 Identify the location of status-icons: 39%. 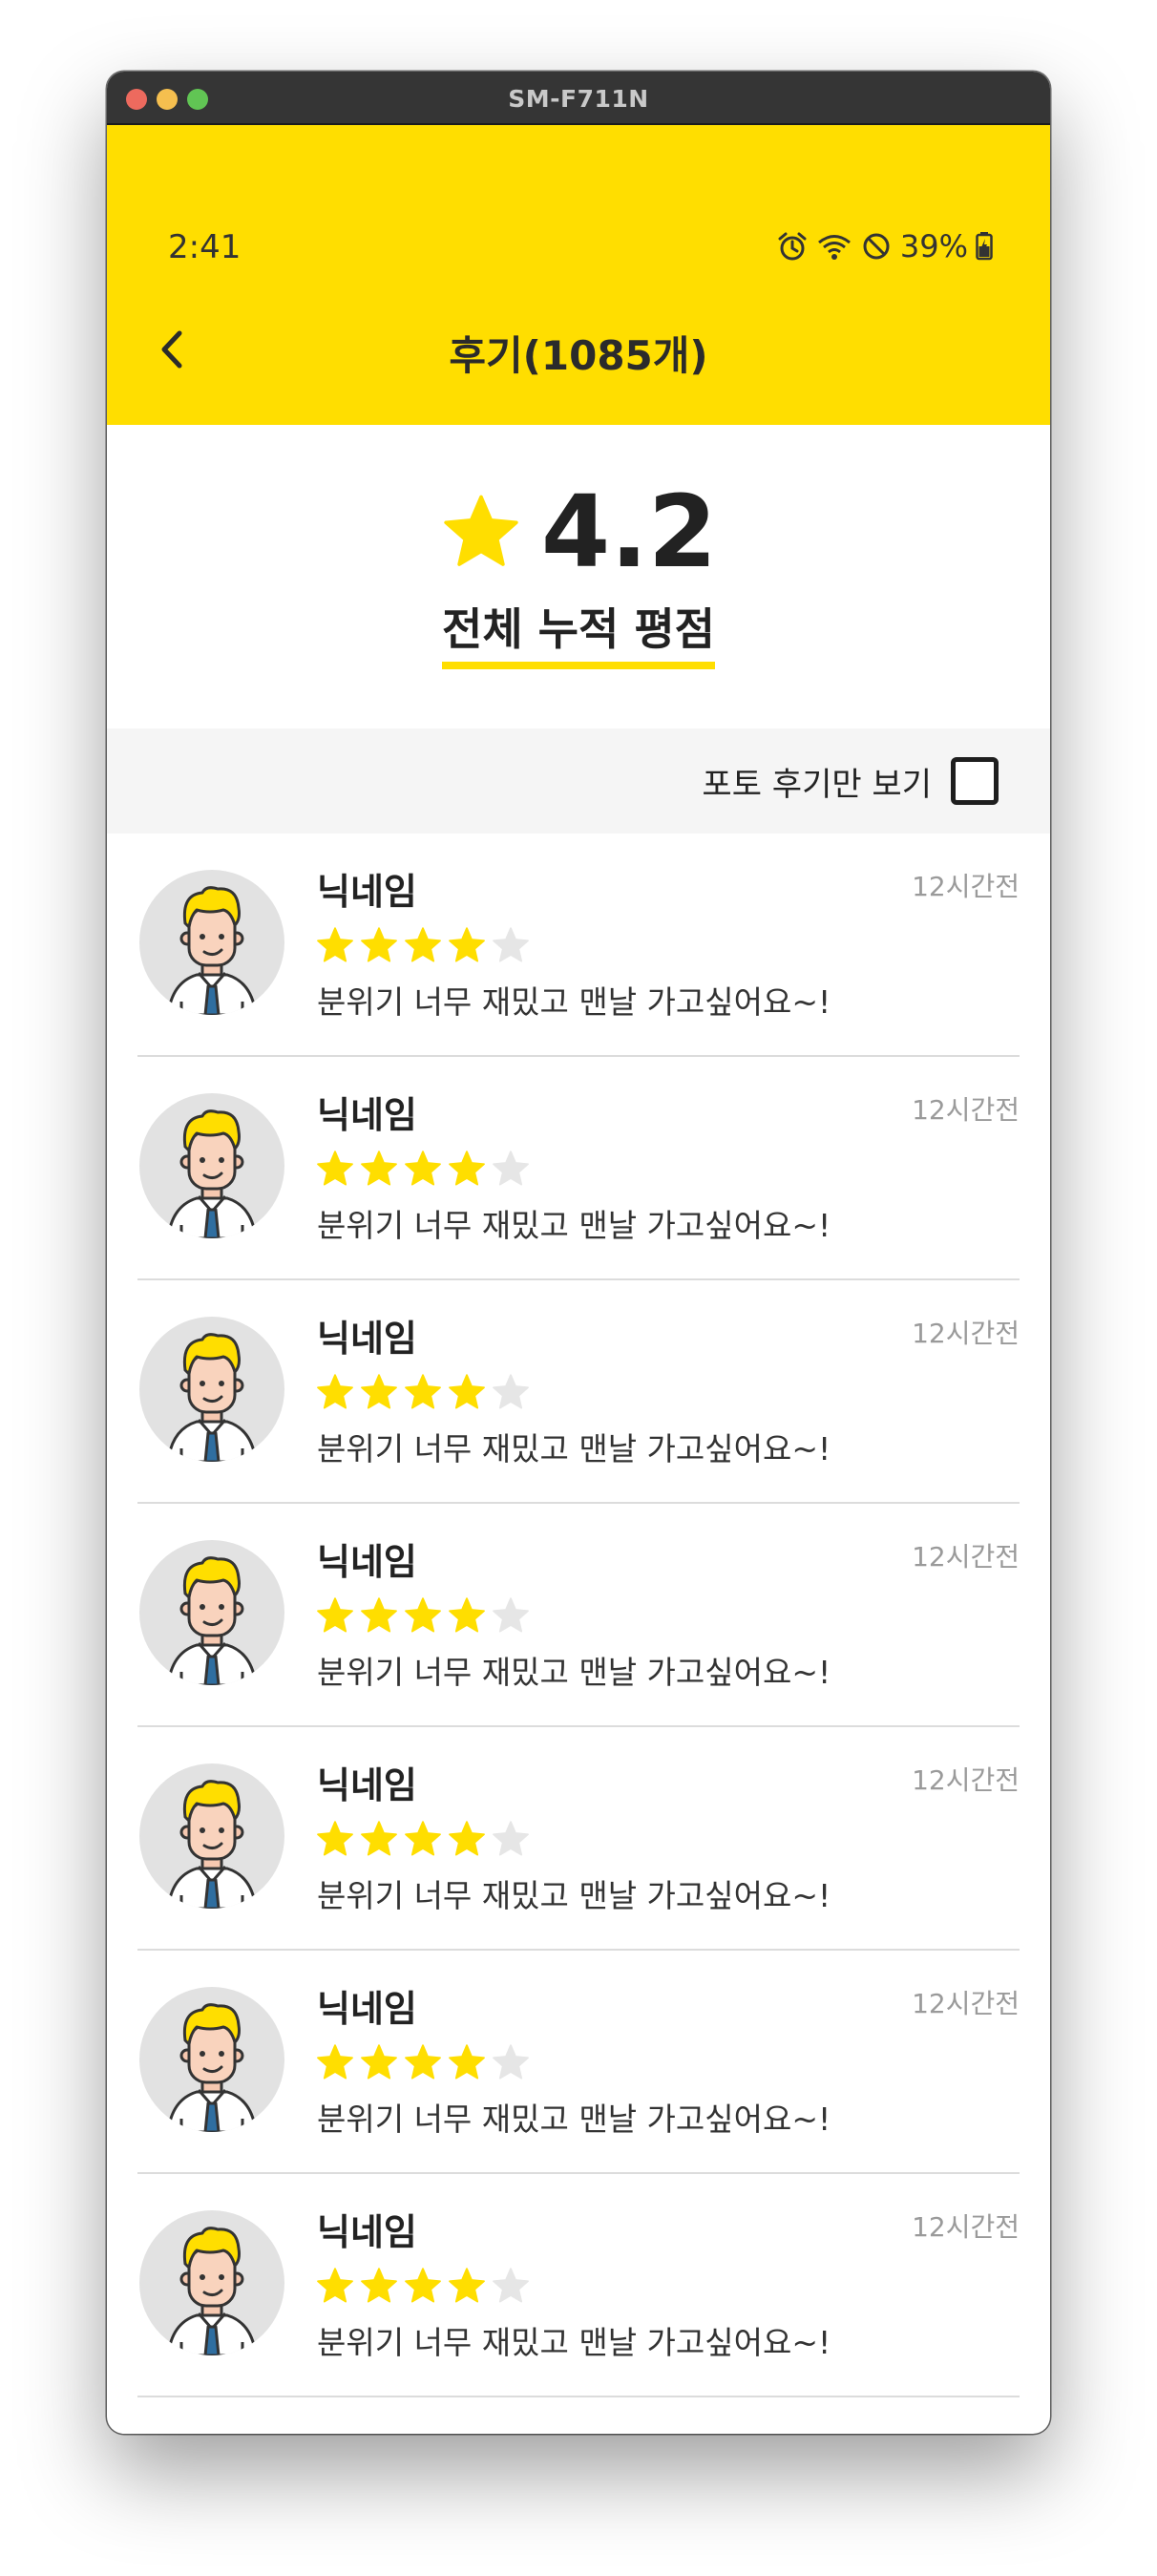
(884, 246).